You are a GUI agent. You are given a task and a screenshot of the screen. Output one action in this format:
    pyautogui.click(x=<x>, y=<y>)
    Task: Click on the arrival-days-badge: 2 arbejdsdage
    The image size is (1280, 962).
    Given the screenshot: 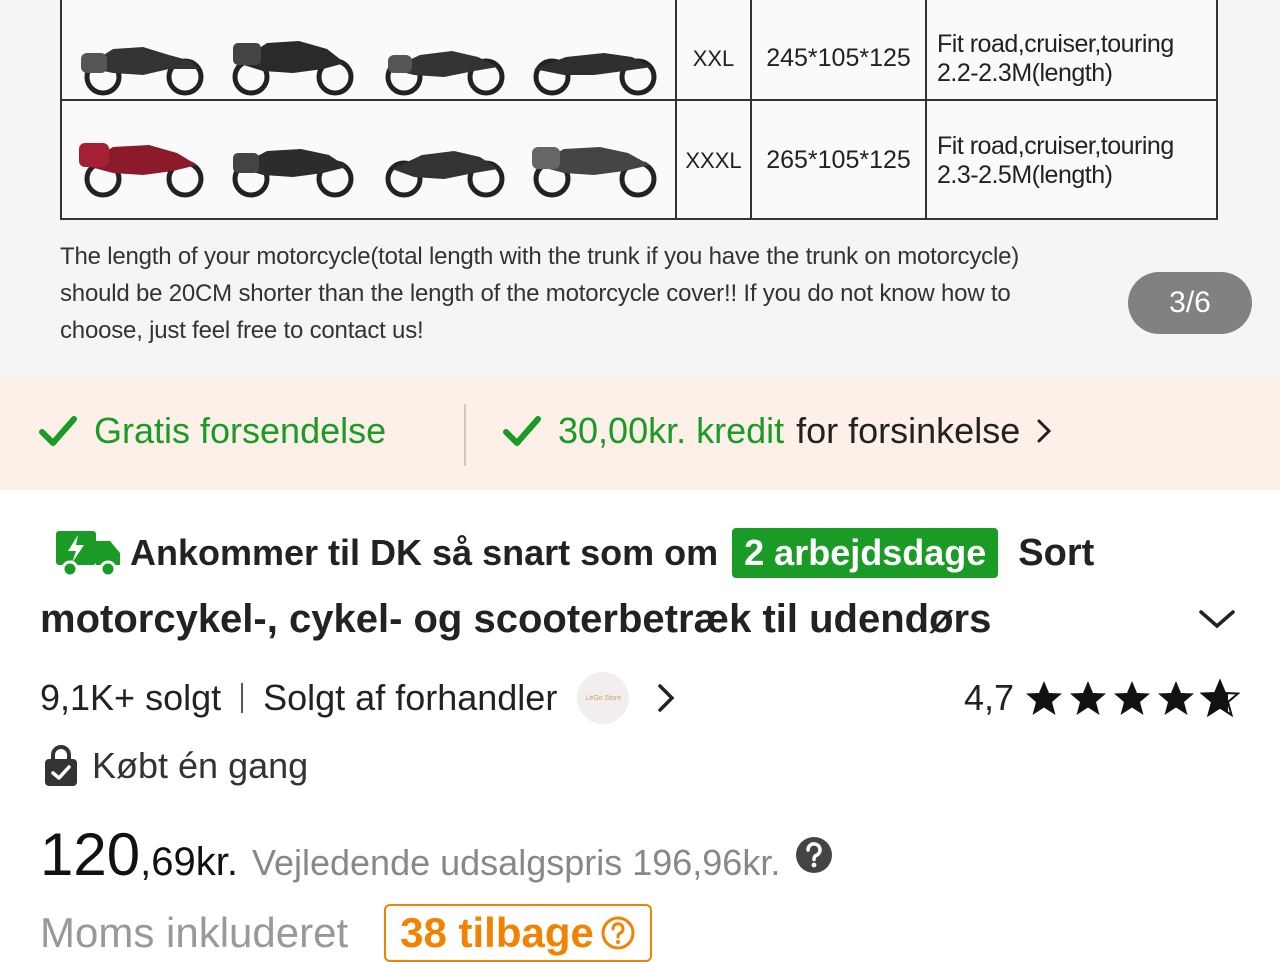 What is the action you would take?
    pyautogui.click(x=865, y=553)
    